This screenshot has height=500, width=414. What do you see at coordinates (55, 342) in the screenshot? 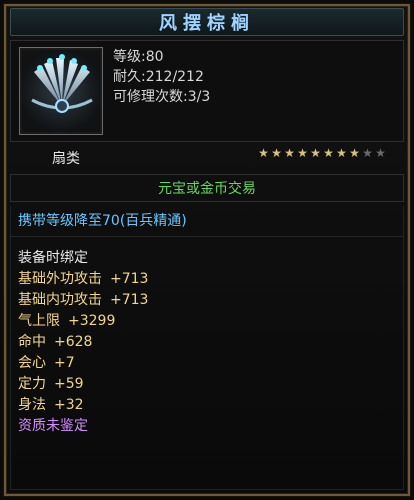
I see `attribute-row: 命中 +628` at bounding box center [55, 342].